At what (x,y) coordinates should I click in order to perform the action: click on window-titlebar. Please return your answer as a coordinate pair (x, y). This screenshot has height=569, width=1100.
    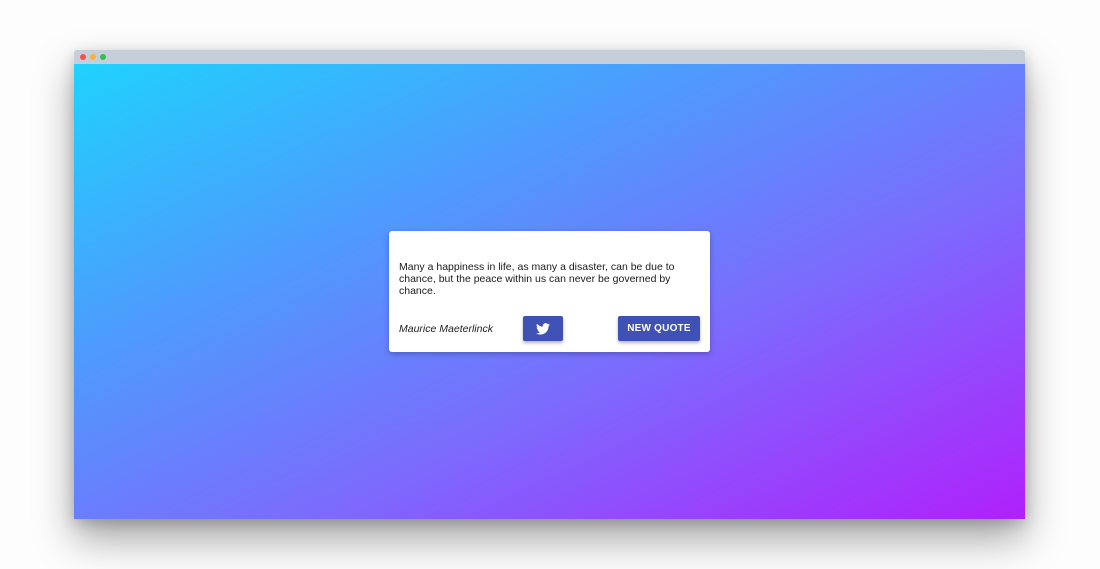
    Looking at the image, I should click on (549, 57).